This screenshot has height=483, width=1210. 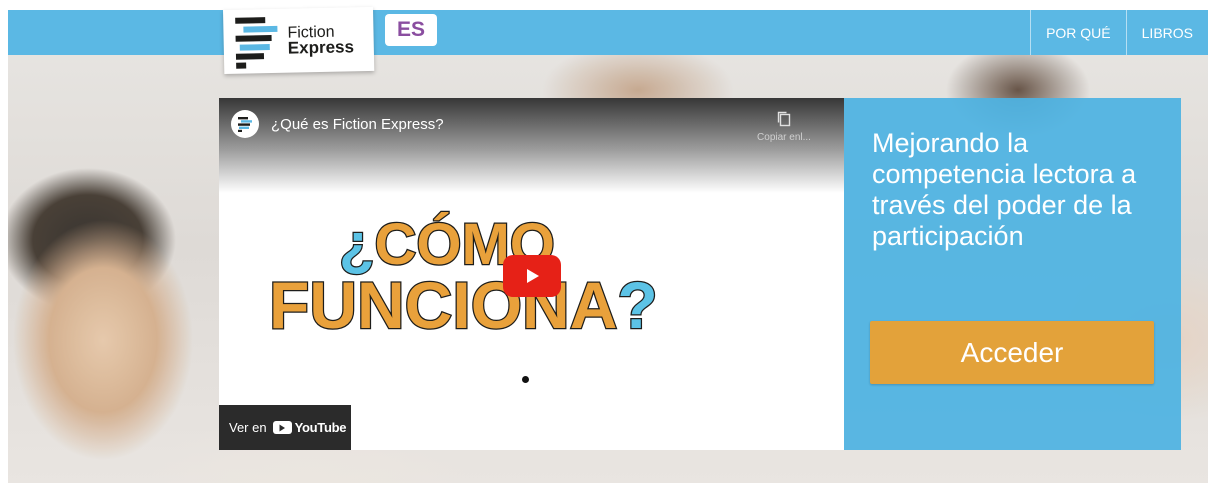 What do you see at coordinates (321, 47) in the screenshot?
I see `logo-text-express: Express` at bounding box center [321, 47].